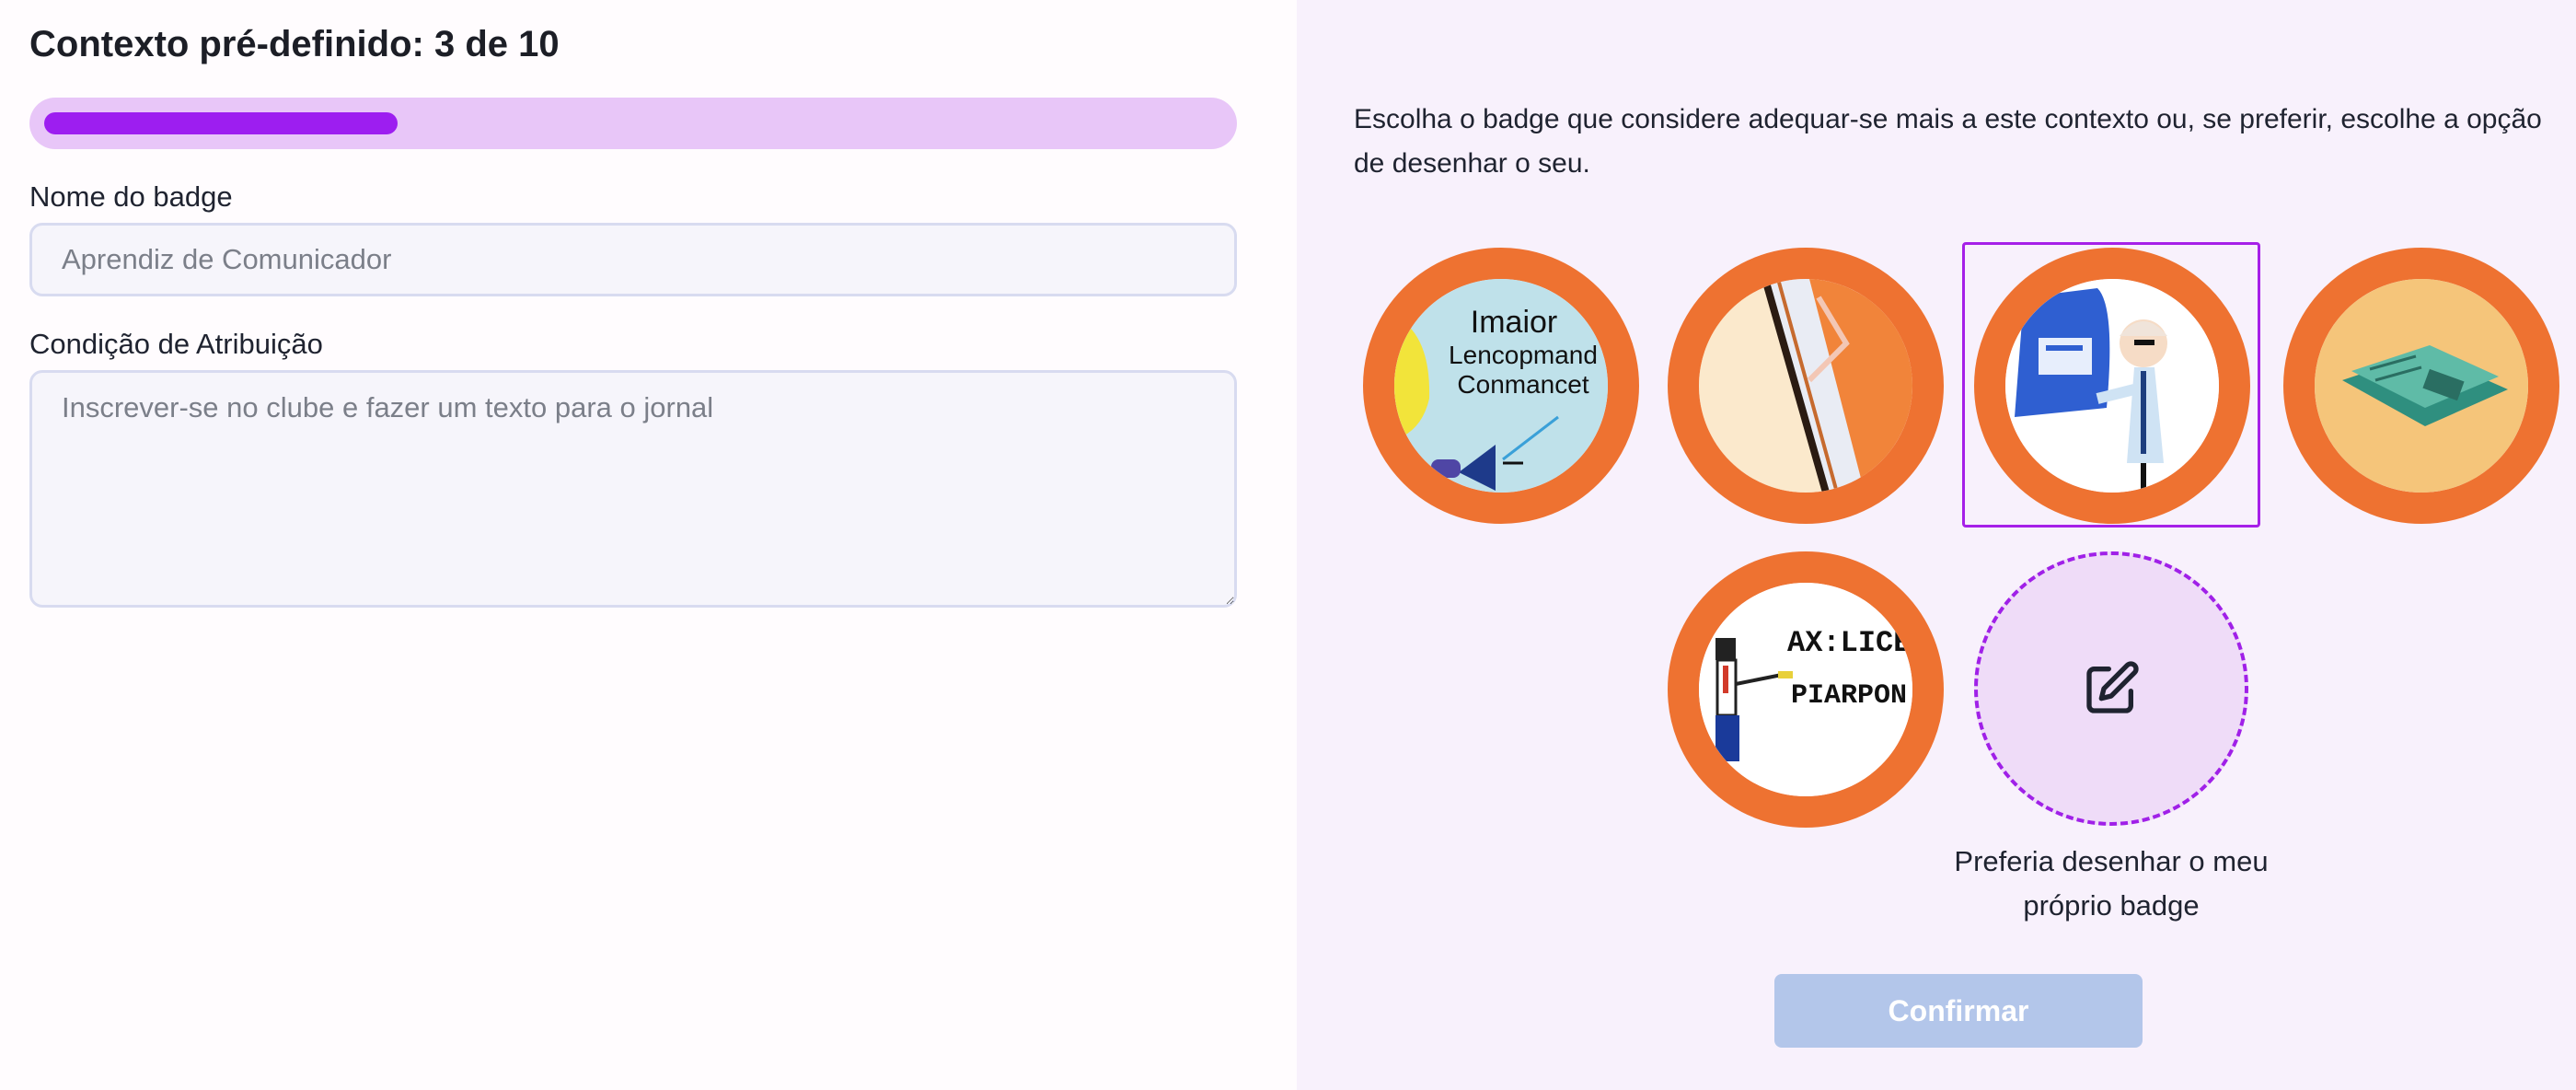  I want to click on attribution-condition-label: Condição de Atribuição, so click(176, 344).